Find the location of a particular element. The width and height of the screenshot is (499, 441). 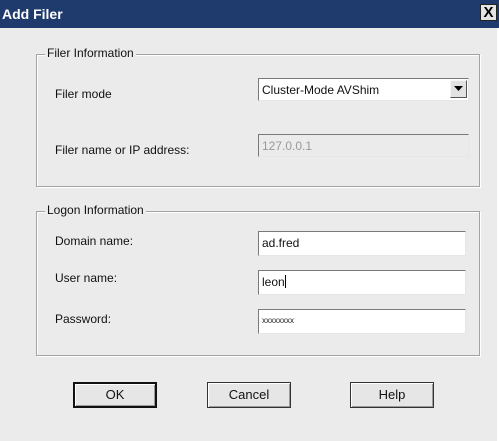

close-button: X is located at coordinates (488, 12).